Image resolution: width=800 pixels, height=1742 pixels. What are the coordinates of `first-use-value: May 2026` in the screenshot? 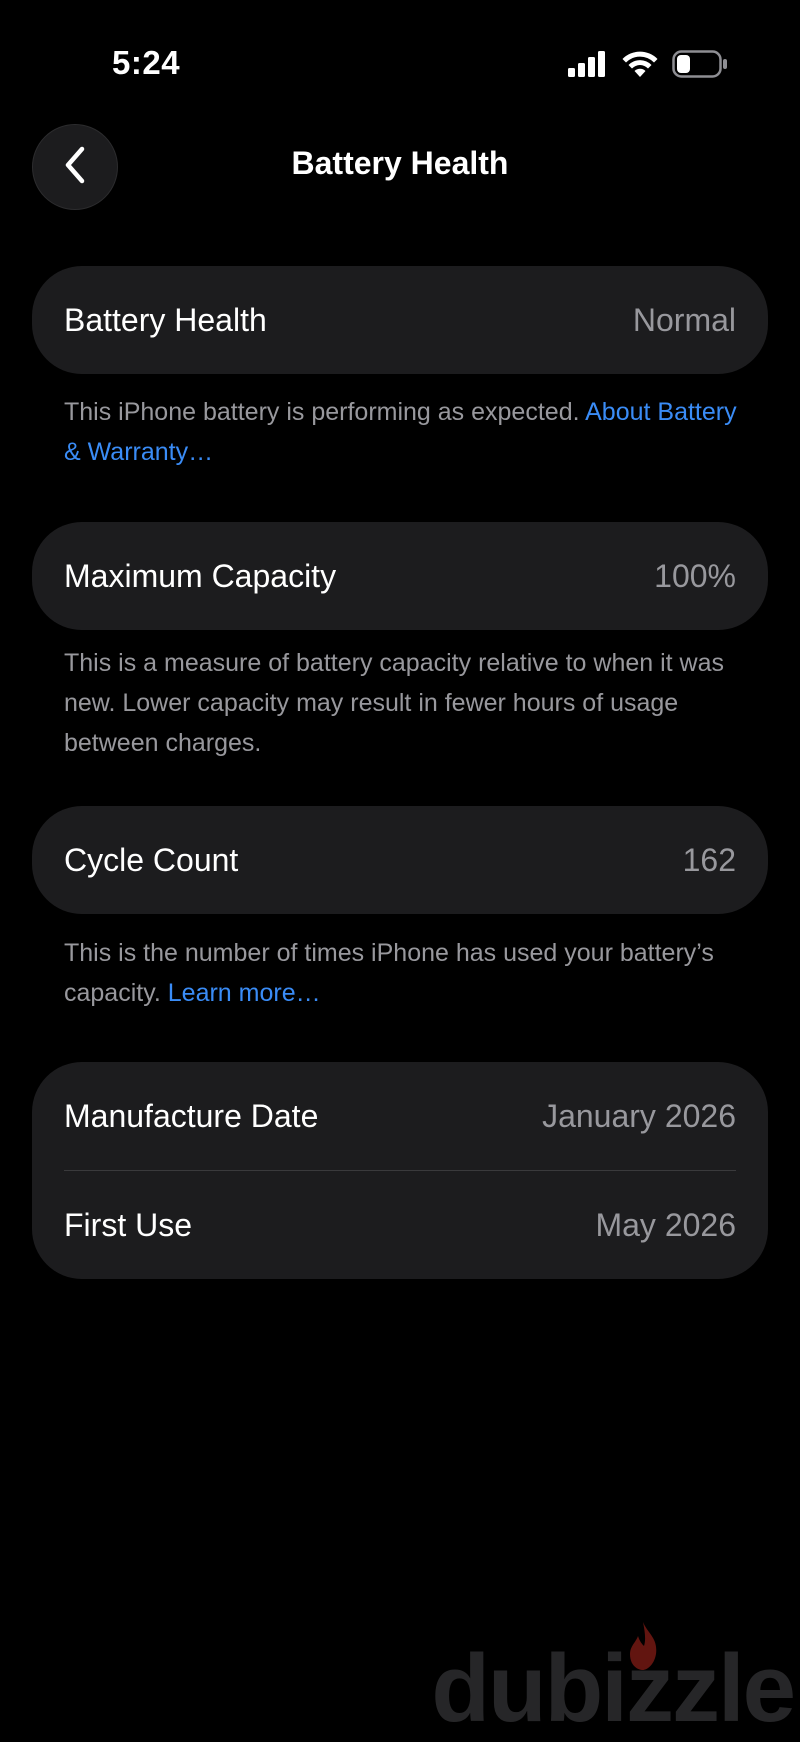 It's located at (665, 1224).